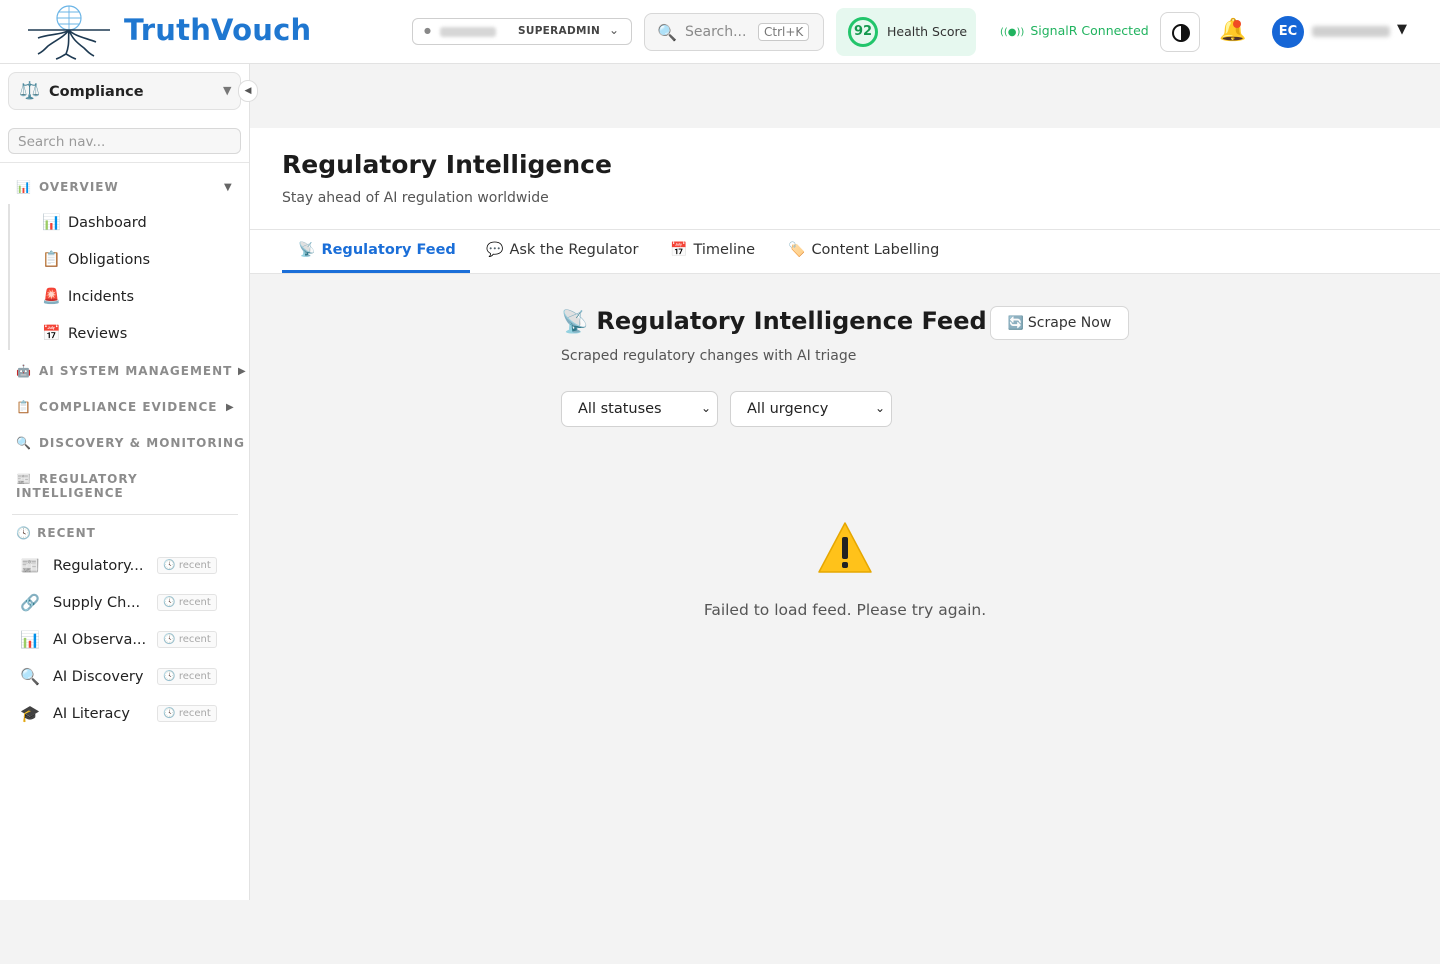  Describe the element at coordinates (84, 333) in the screenshot. I see `sidebar-item-reviews: 📅 Reviews` at that location.